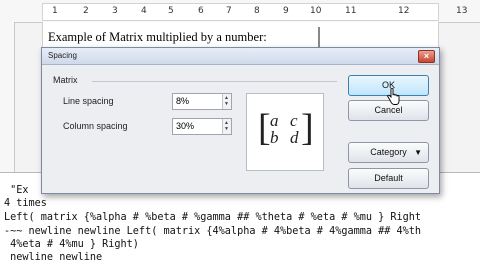 This screenshot has width=480, height=271. Describe the element at coordinates (388, 178) in the screenshot. I see `default-button: Default` at that location.